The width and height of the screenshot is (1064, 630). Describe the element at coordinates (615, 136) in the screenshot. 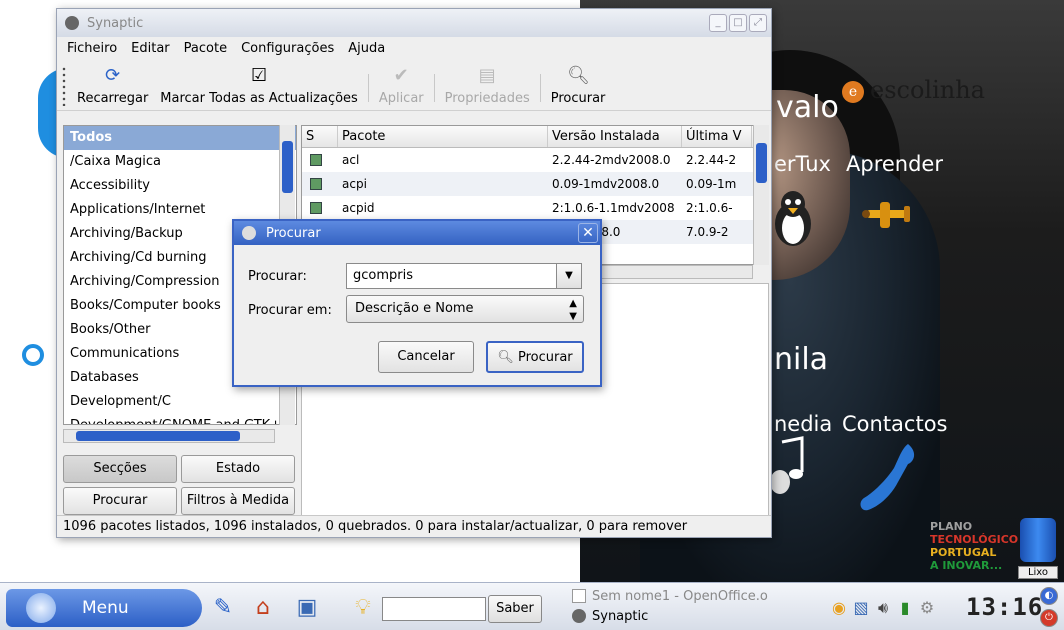

I see `column-header-installed-version: Versão Instalada` at that location.